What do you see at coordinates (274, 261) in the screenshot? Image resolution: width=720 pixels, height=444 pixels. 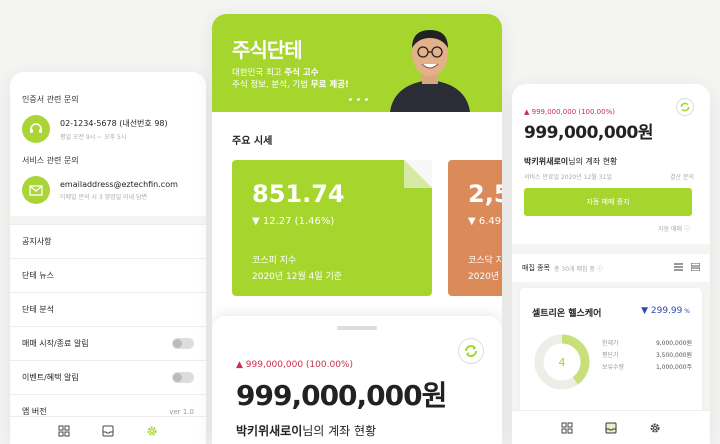 I see `kospi-label: 코스피 지수` at bounding box center [274, 261].